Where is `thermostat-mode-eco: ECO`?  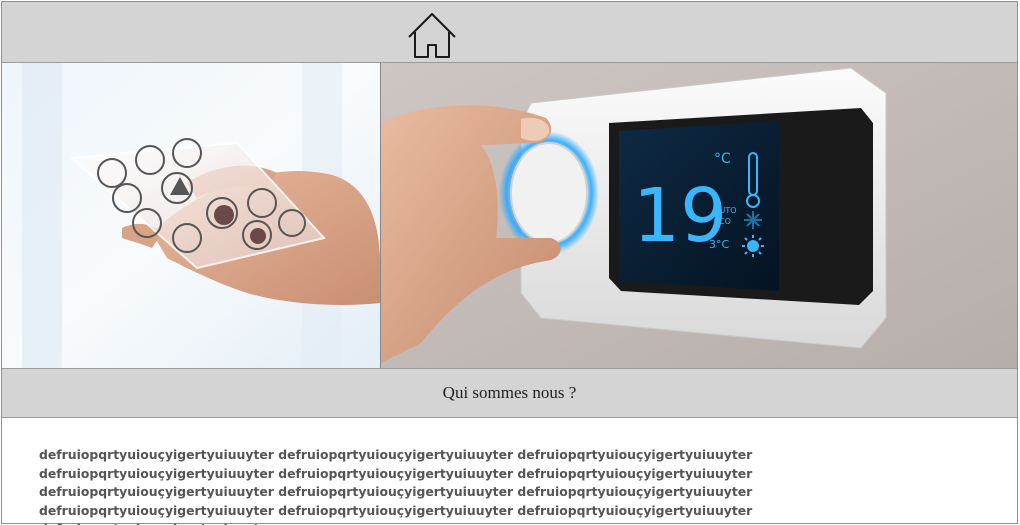 thermostat-mode-eco: ECO is located at coordinates (722, 221).